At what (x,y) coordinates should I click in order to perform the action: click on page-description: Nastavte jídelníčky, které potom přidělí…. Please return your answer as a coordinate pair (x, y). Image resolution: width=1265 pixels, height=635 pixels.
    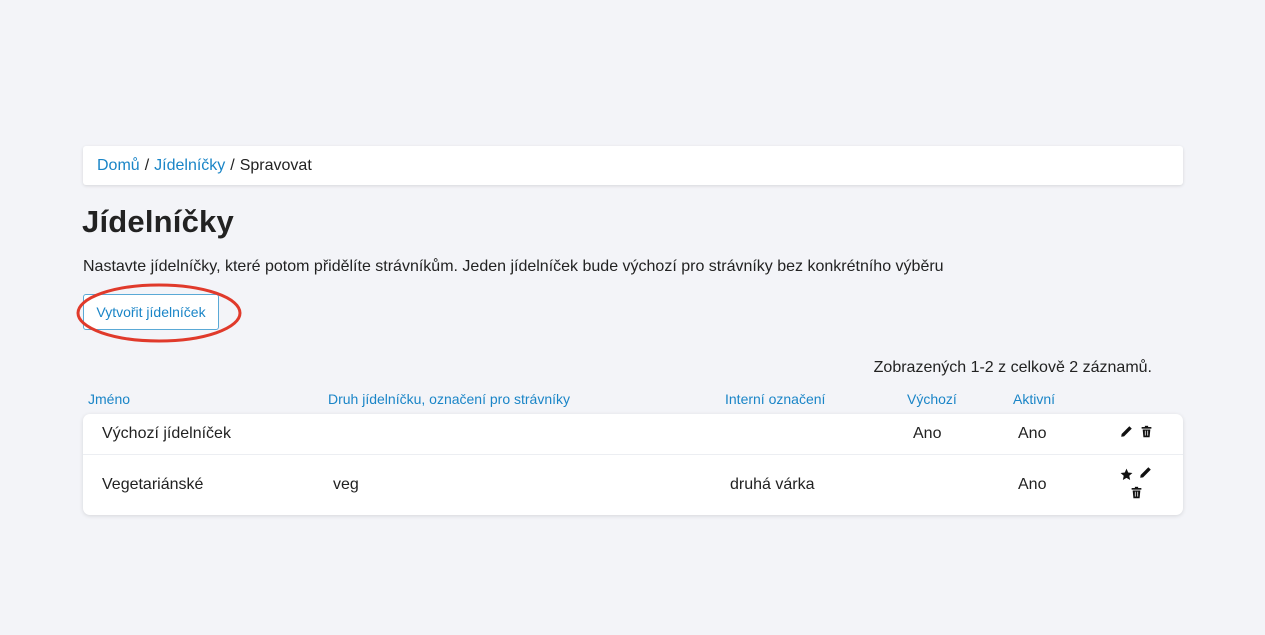
    Looking at the image, I should click on (513, 266).